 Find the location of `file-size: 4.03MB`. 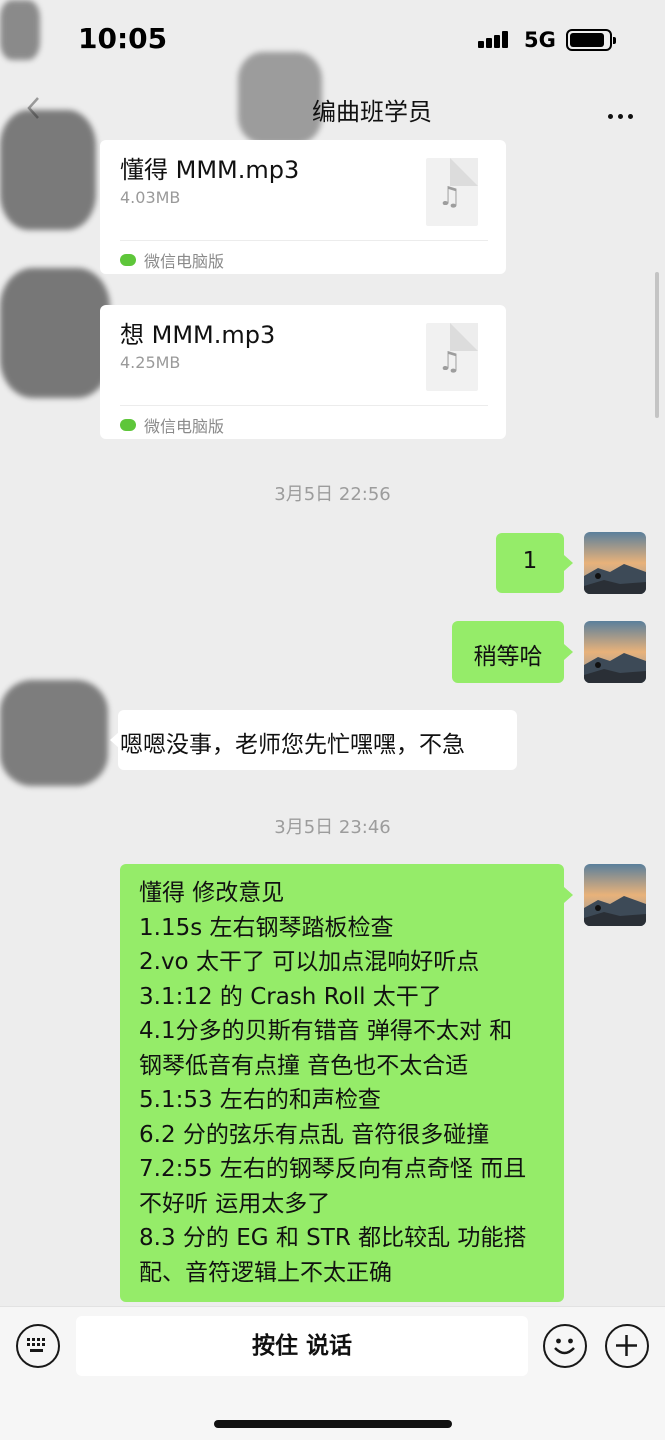

file-size: 4.03MB is located at coordinates (150, 197).